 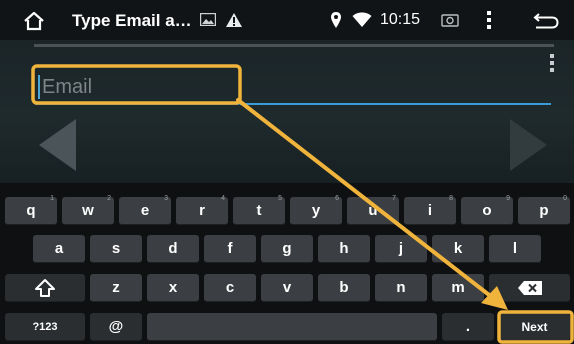 What do you see at coordinates (295, 87) in the screenshot?
I see `email-input` at bounding box center [295, 87].